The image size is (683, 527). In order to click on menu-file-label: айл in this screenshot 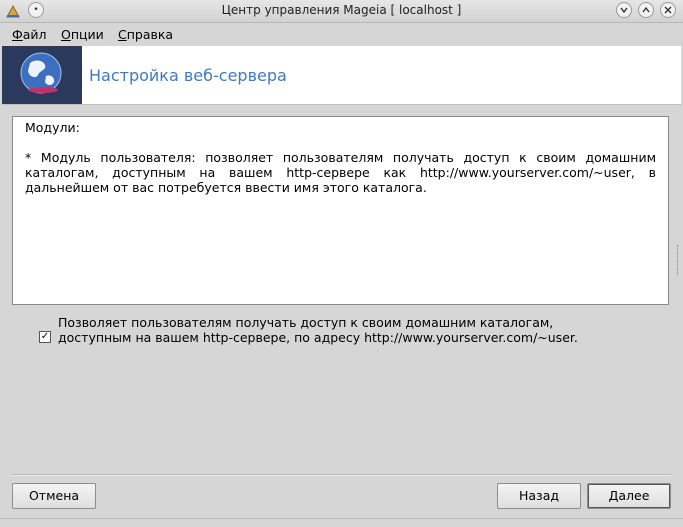, I will do `click(34, 34)`.